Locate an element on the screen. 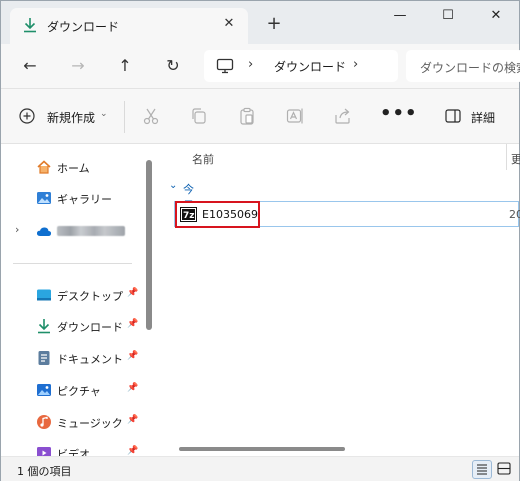 This screenshot has width=520, height=481. sidebar-item-label: ホーム is located at coordinates (73, 168).